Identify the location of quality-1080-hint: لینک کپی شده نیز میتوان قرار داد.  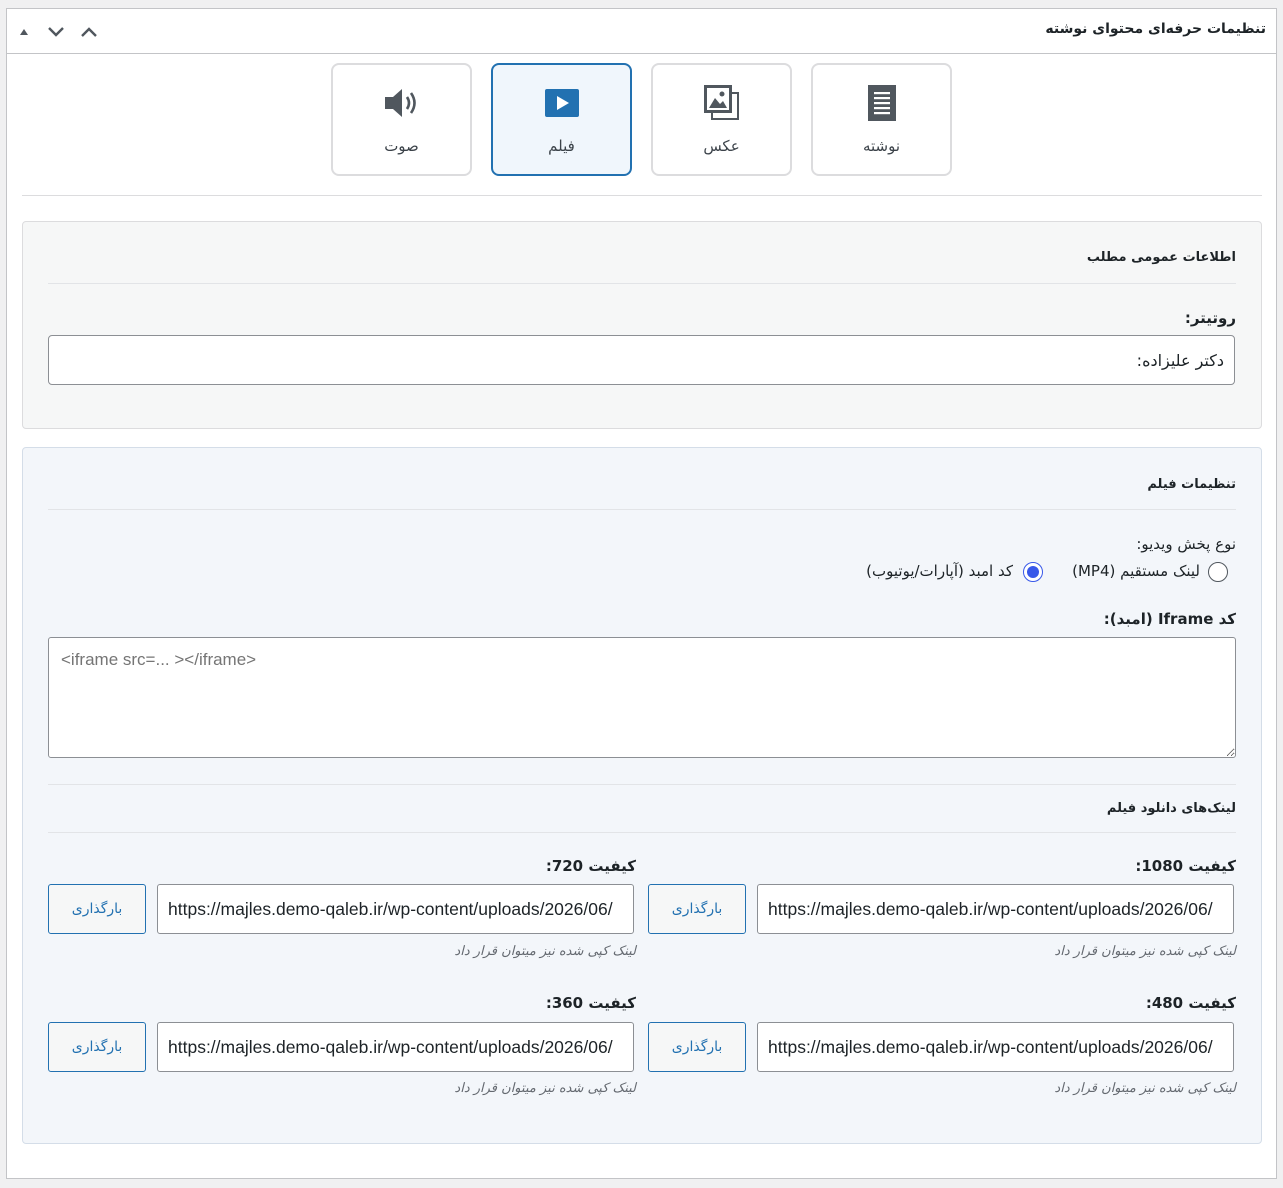
(1145, 951).